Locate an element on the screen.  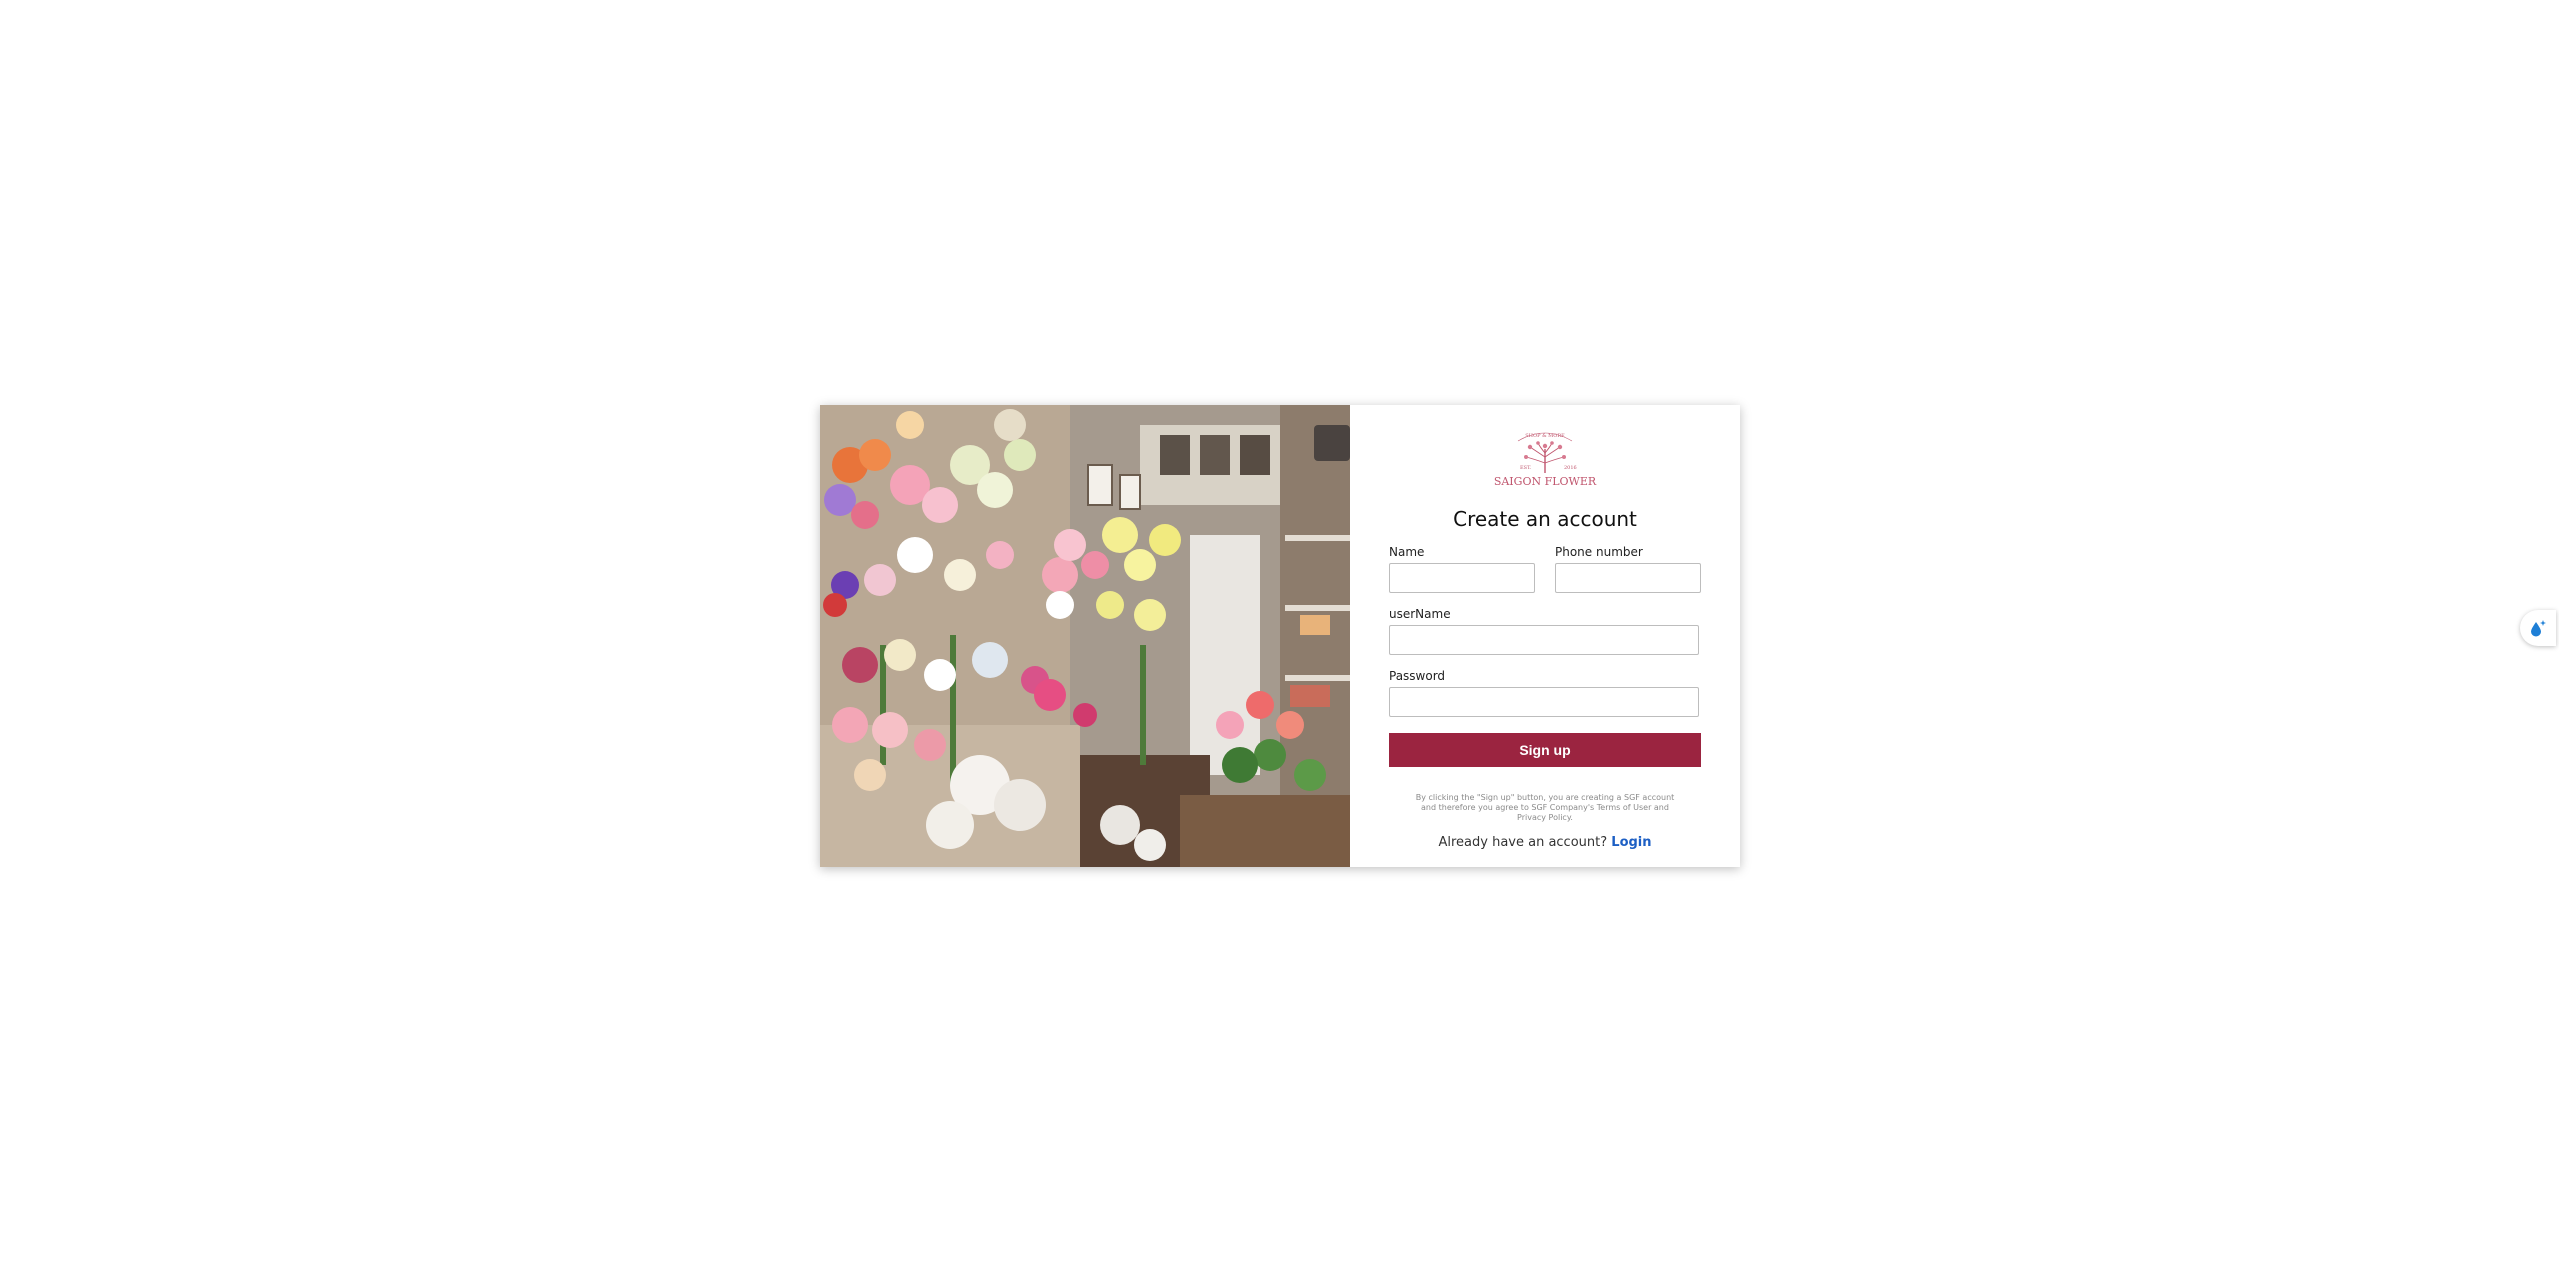
page-title: Create an account is located at coordinates (1545, 519).